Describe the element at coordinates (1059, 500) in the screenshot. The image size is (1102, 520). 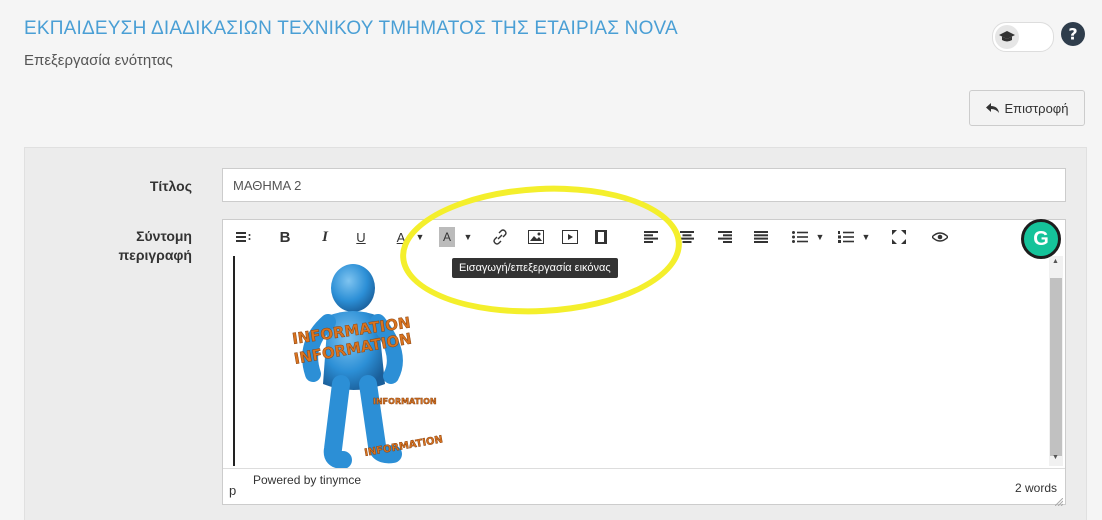
I see `resize-handle-icon` at that location.